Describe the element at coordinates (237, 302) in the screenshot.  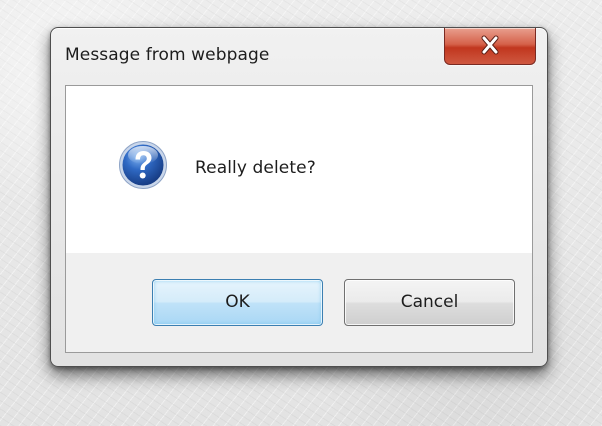
I see `ok-button: OK` at that location.